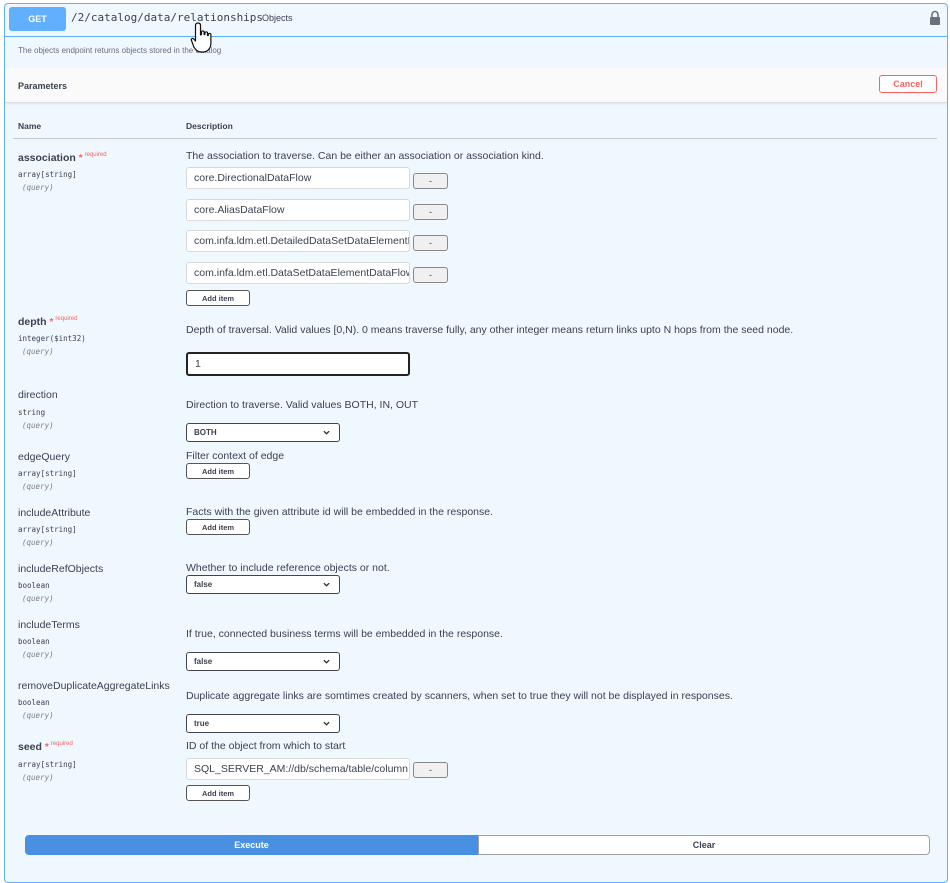 This screenshot has height=883, width=950. What do you see at coordinates (38, 351) in the screenshot?
I see `param-in-depth: (query)` at bounding box center [38, 351].